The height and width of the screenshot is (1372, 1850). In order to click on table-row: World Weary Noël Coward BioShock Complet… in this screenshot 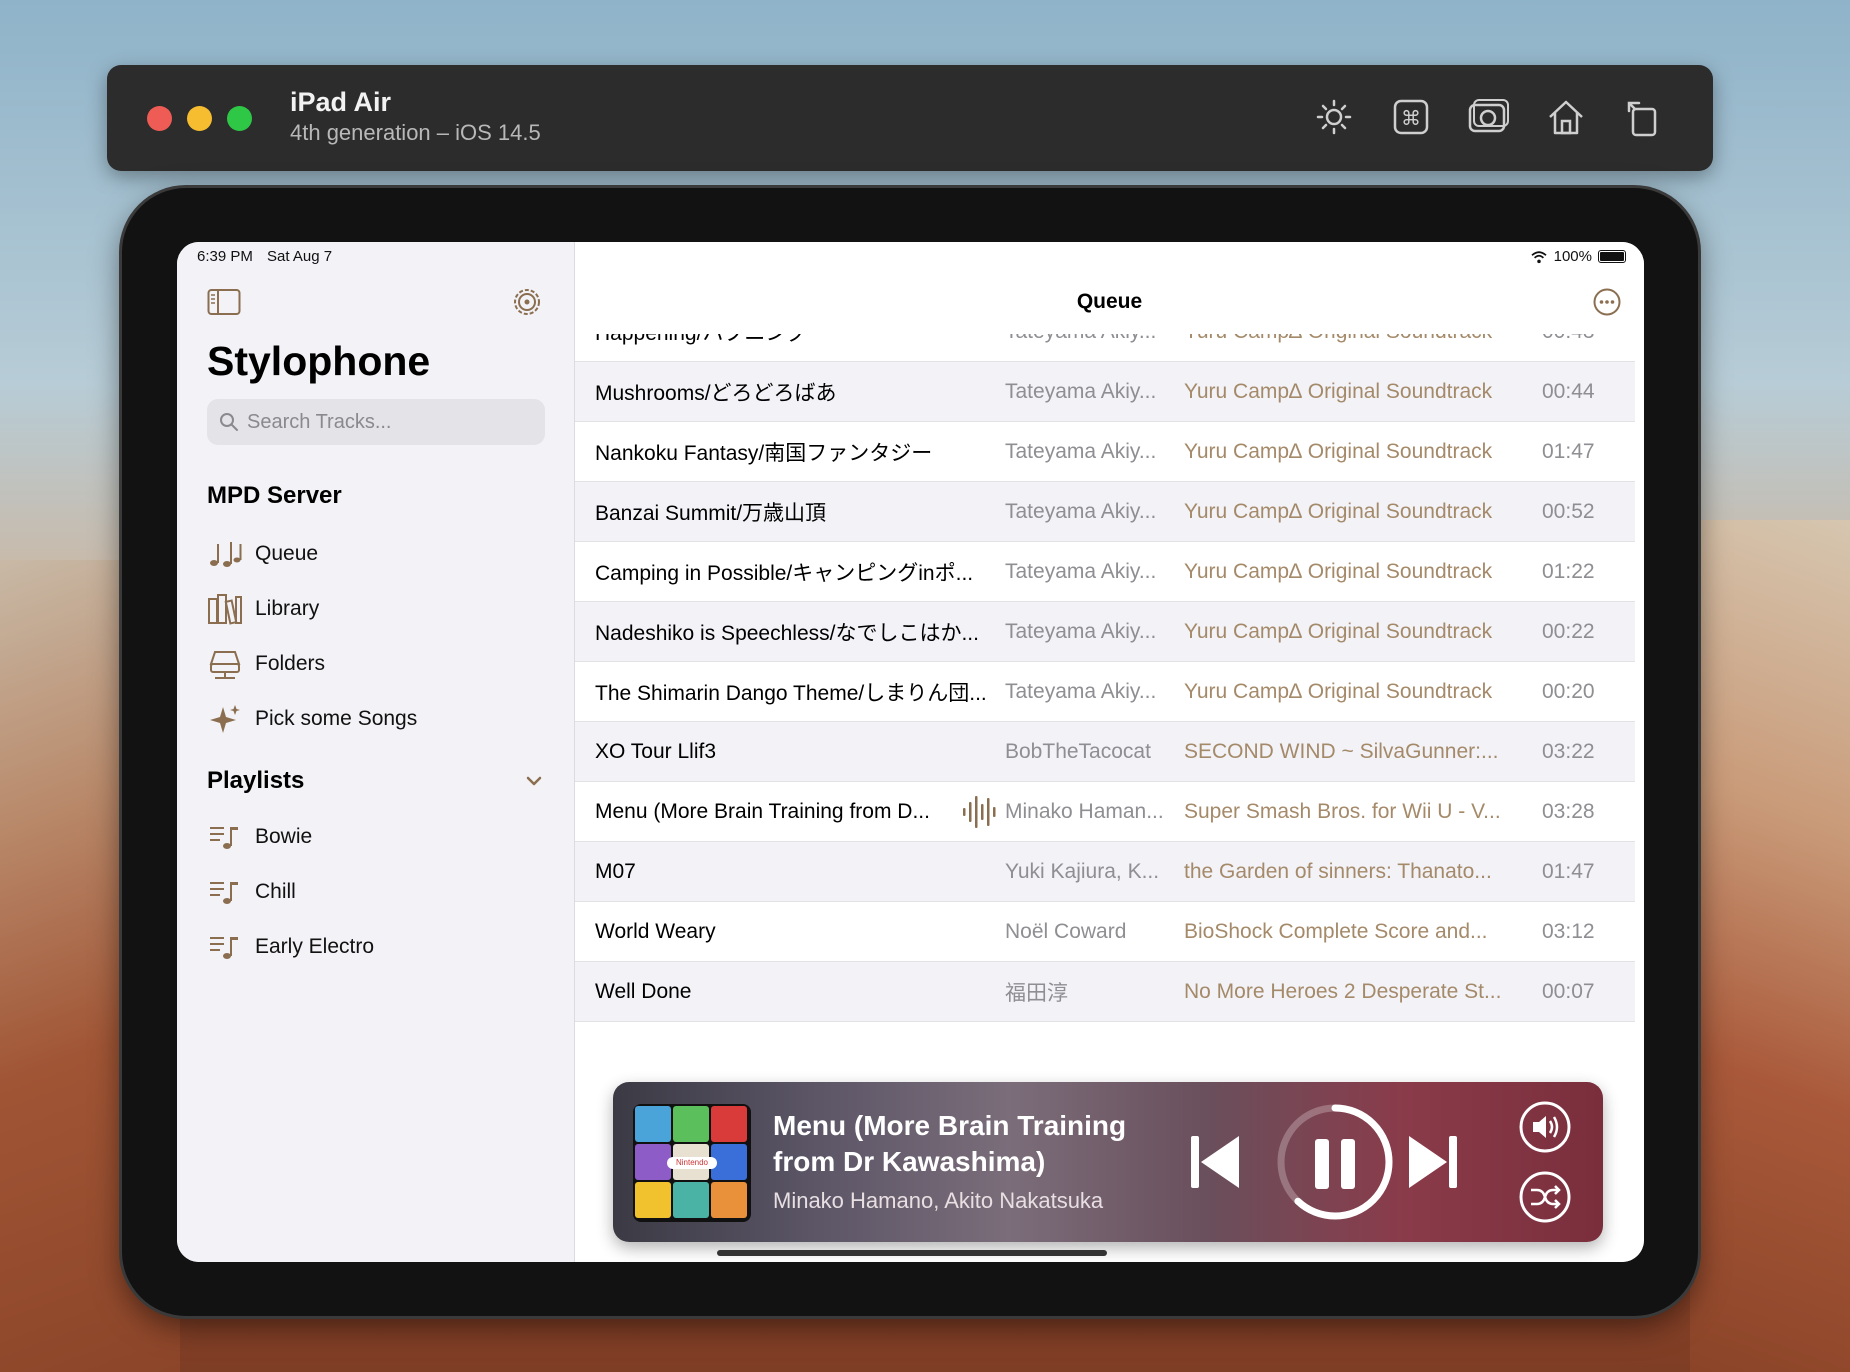, I will do `click(1105, 932)`.